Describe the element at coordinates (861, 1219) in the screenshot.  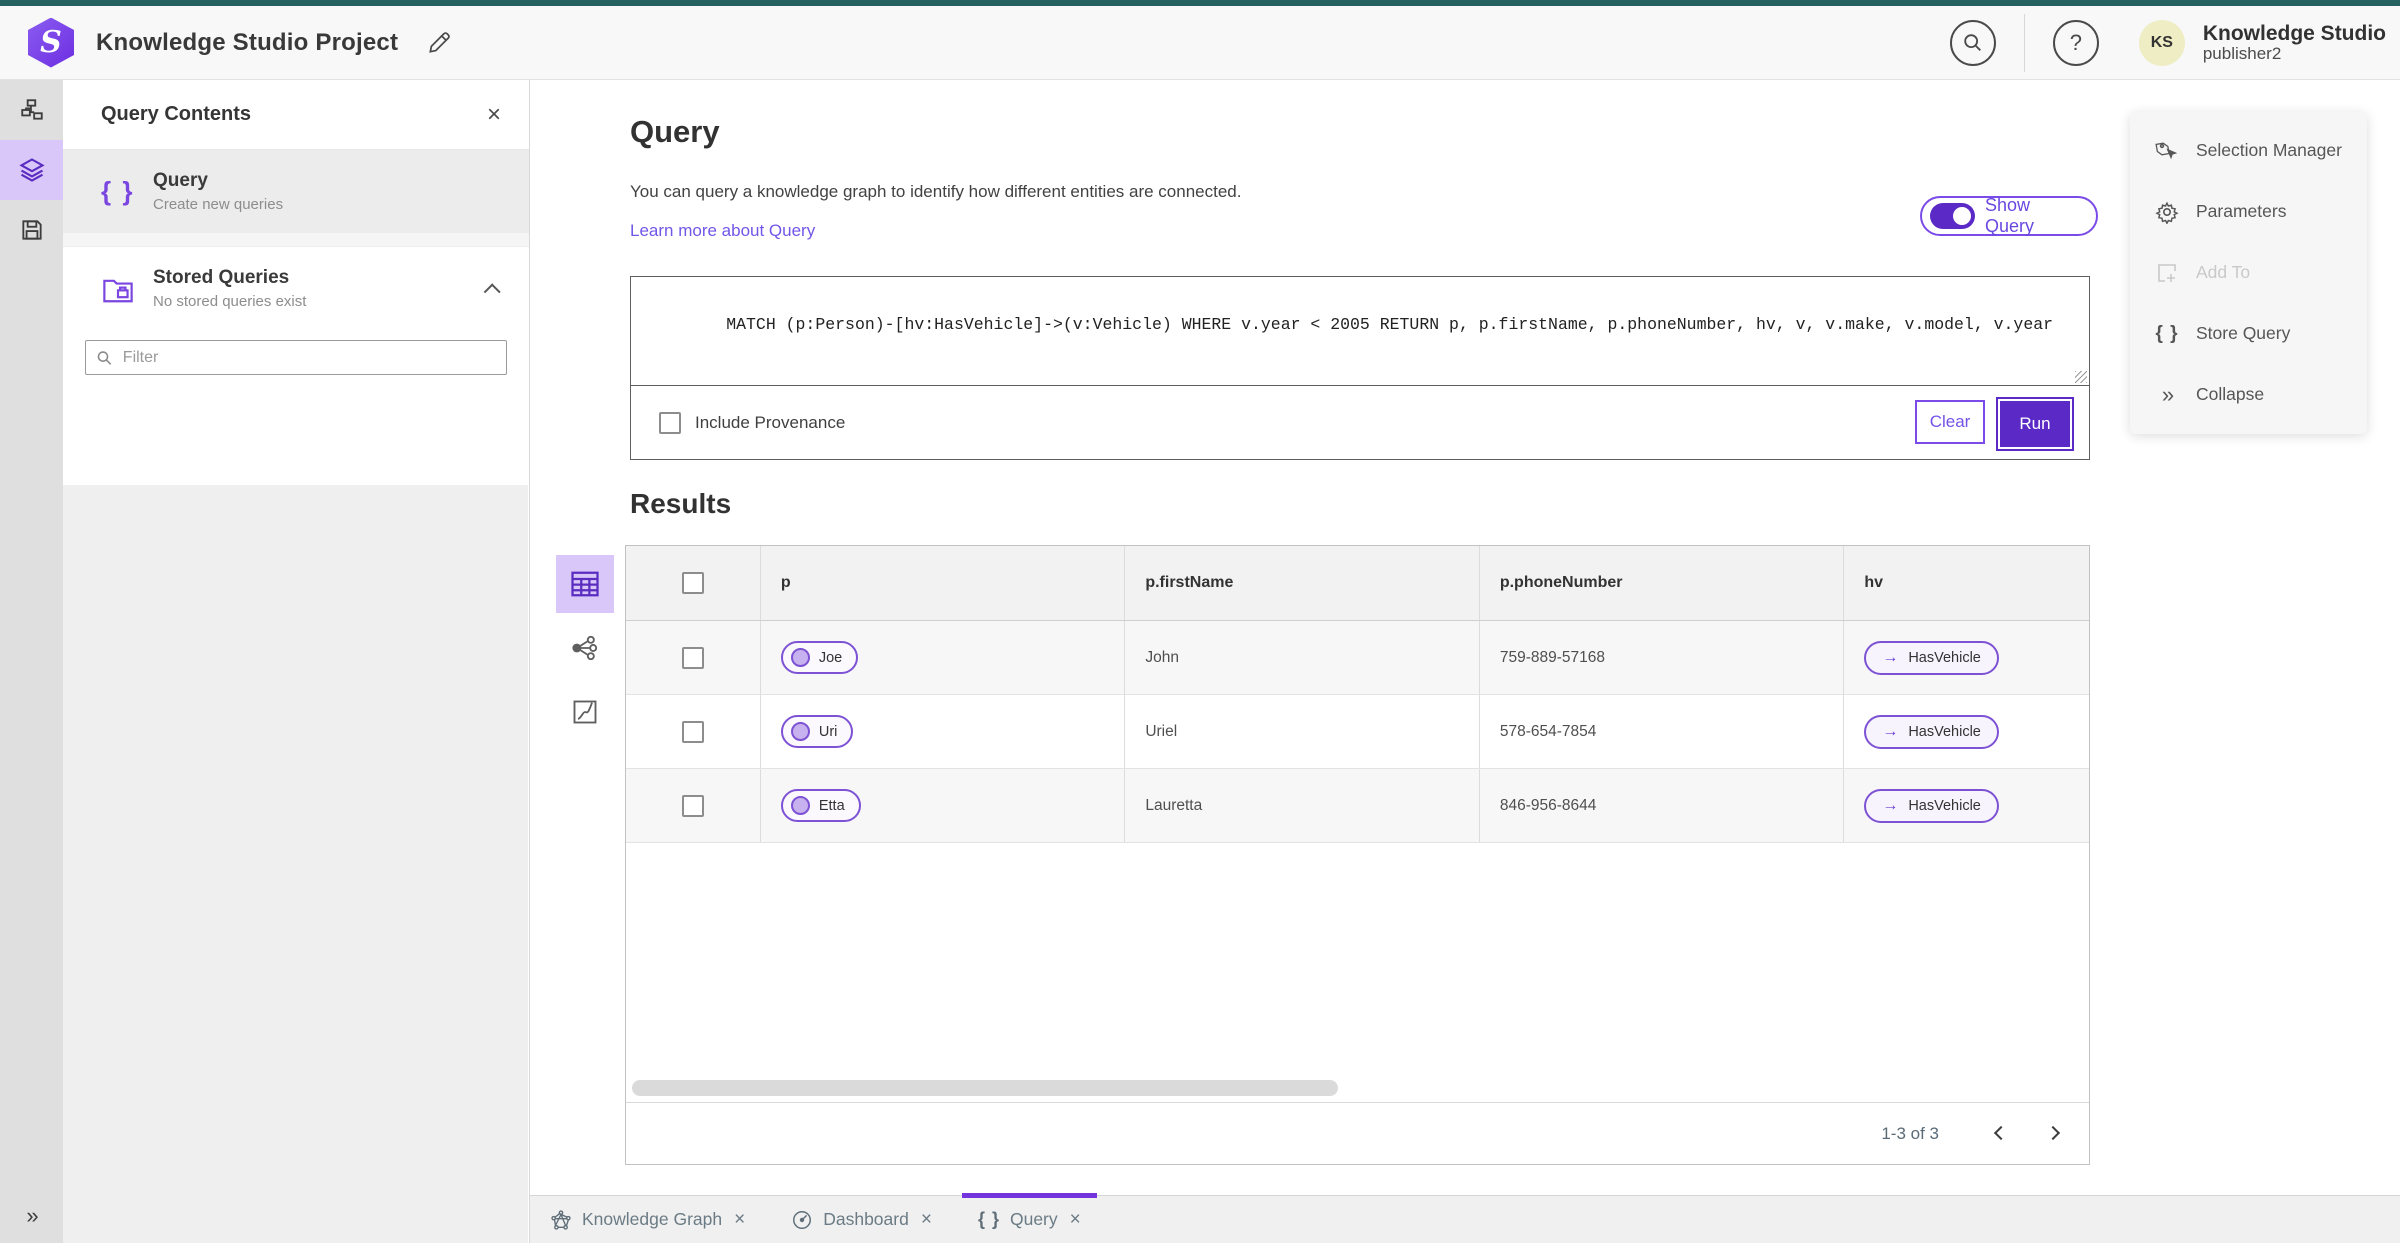
I see `tab-dashboard: Dashboard ×` at that location.